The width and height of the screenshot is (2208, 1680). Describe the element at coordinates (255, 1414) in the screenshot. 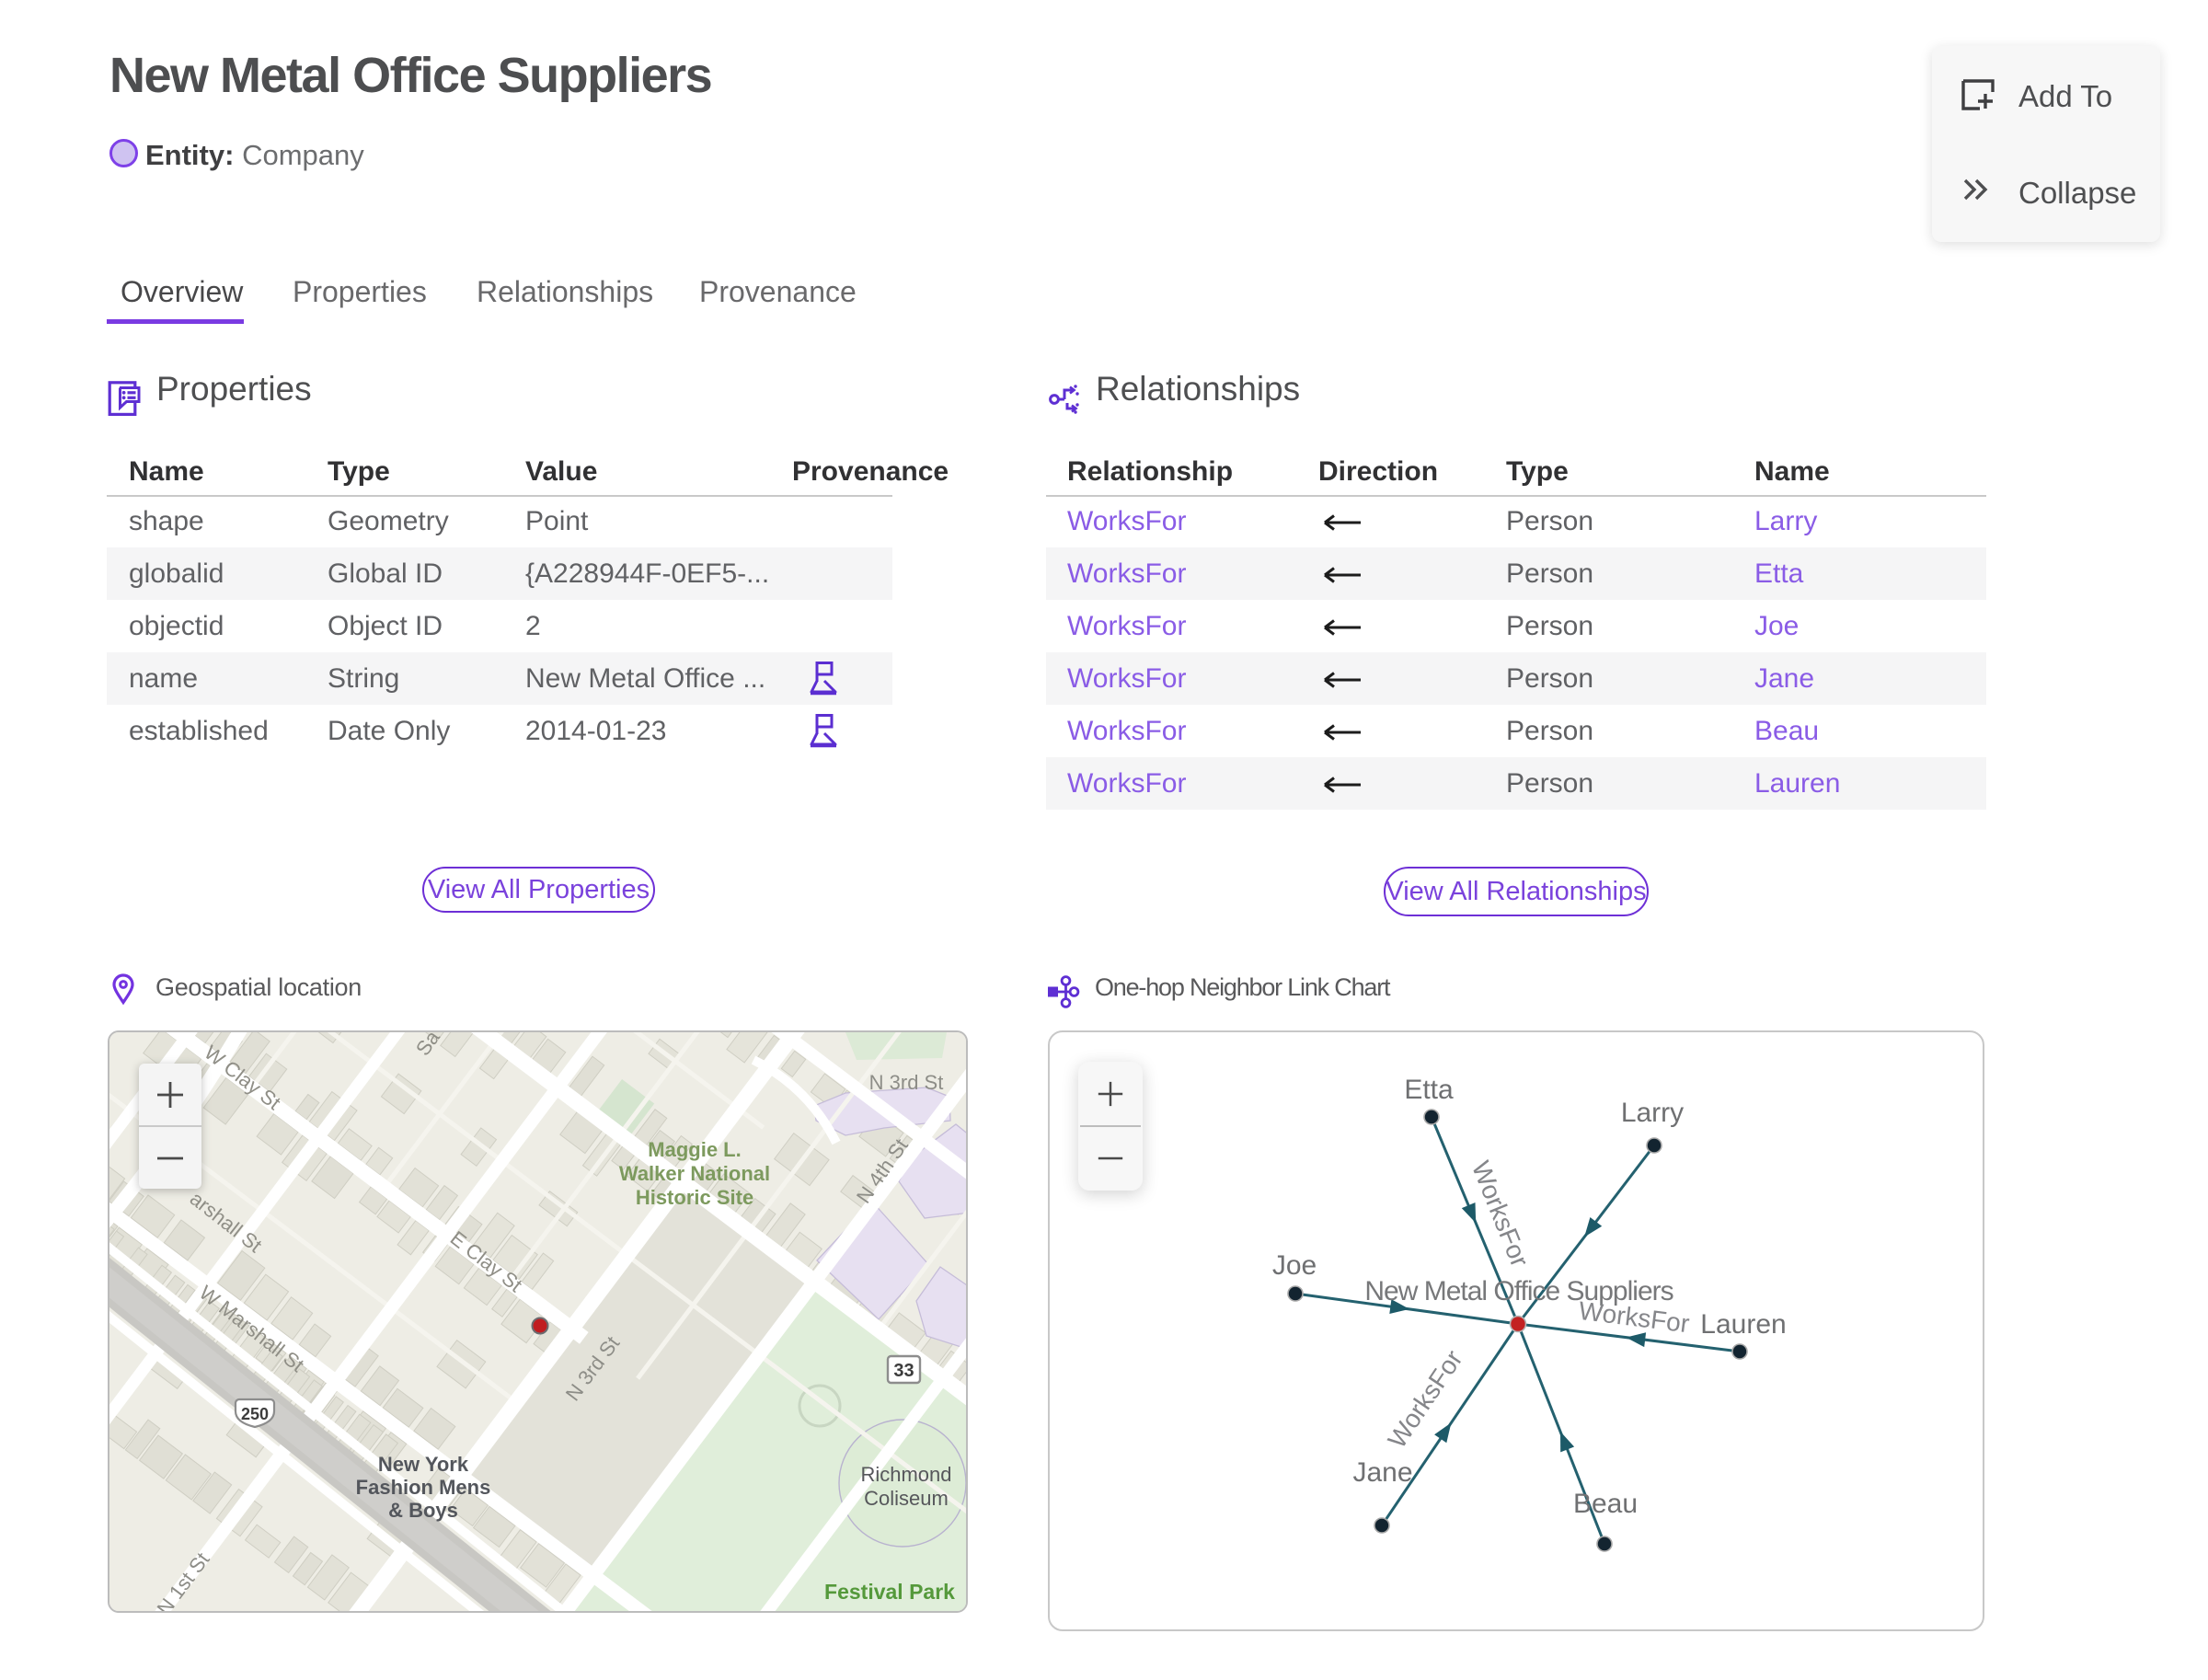

I see `svg-text: 250` at that location.